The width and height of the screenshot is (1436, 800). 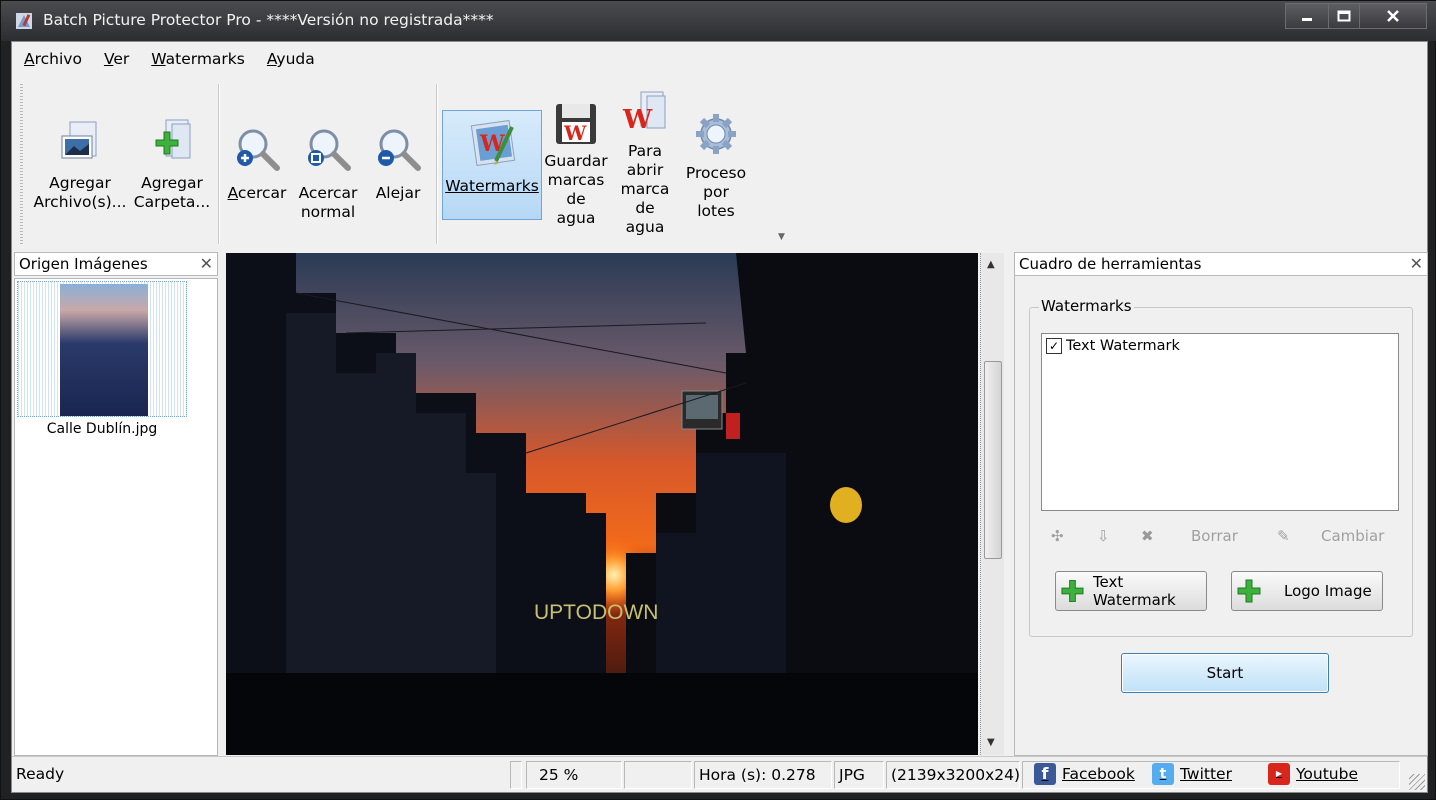 I want to click on batch-process-button: Proceso por lotes, so click(x=716, y=164).